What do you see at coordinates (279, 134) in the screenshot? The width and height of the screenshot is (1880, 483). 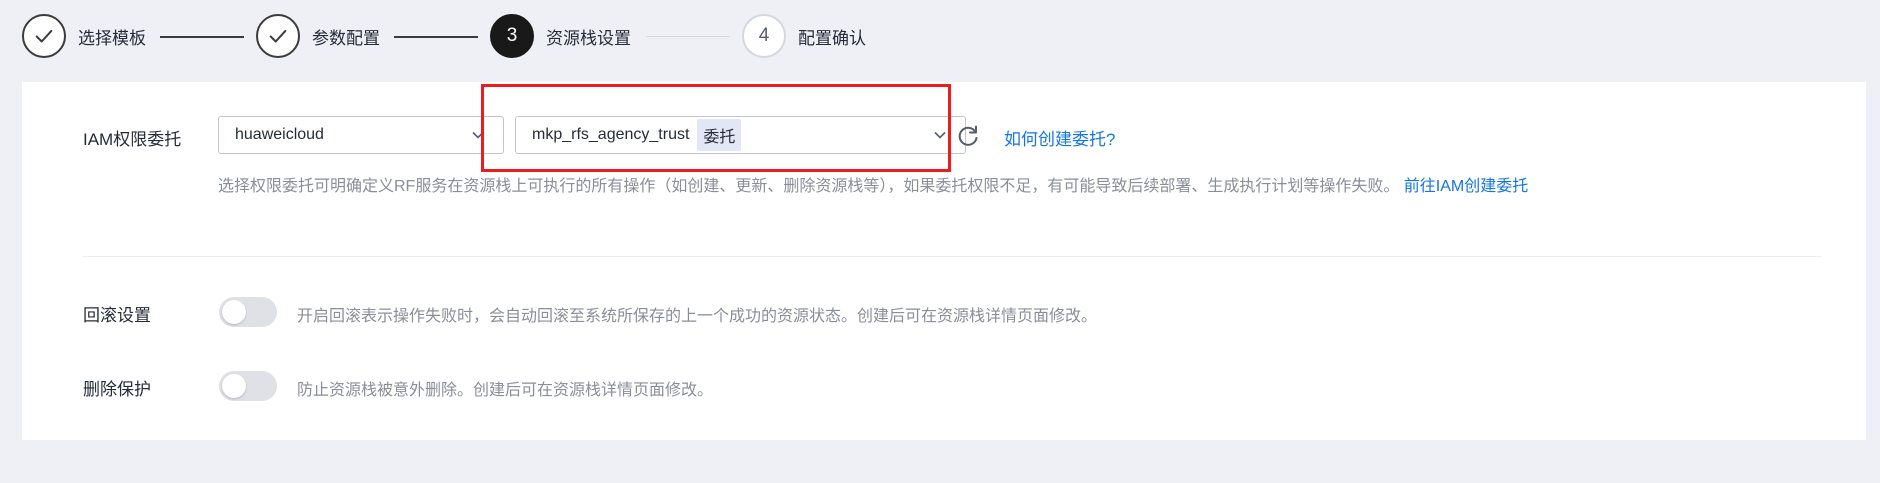 I see `provider-select-value: huaweicloud` at bounding box center [279, 134].